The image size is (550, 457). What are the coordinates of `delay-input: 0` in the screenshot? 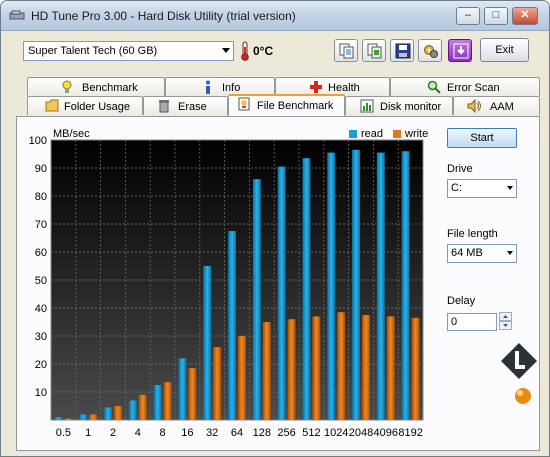 It's located at (472, 322).